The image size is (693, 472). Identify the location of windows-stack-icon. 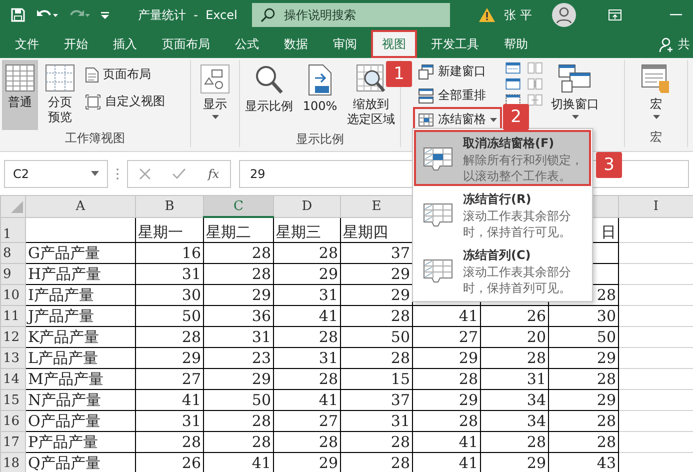
(575, 79).